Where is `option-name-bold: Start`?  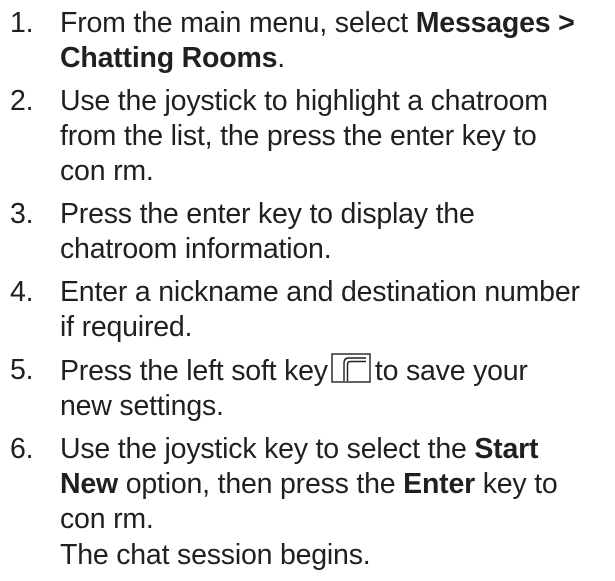 option-name-bold: Start is located at coordinates (506, 449).